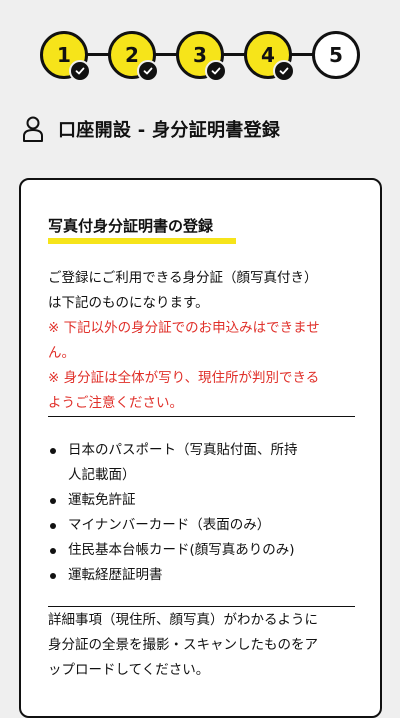 This screenshot has height=718, width=400. I want to click on title-highlight, so click(142, 241).